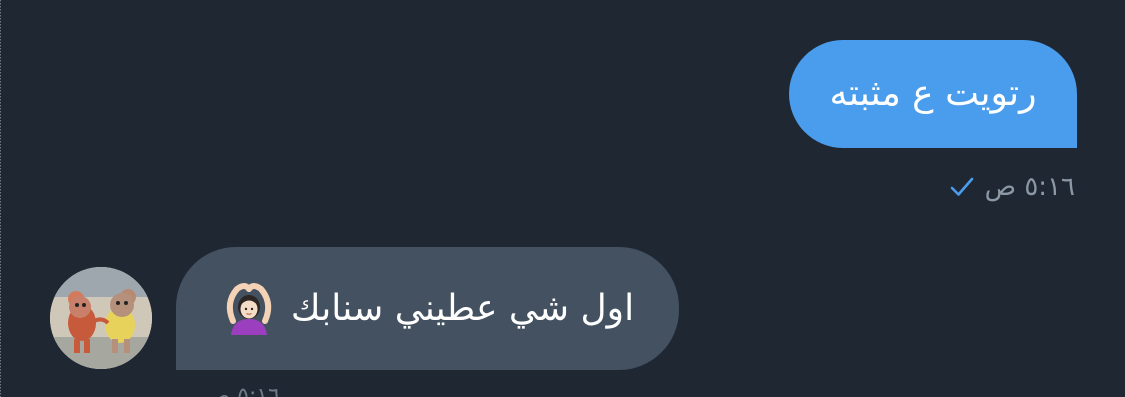 The height and width of the screenshot is (397, 1125). What do you see at coordinates (462, 308) in the screenshot?
I see `incoming-message-text: اول شي عطيني سنابك` at bounding box center [462, 308].